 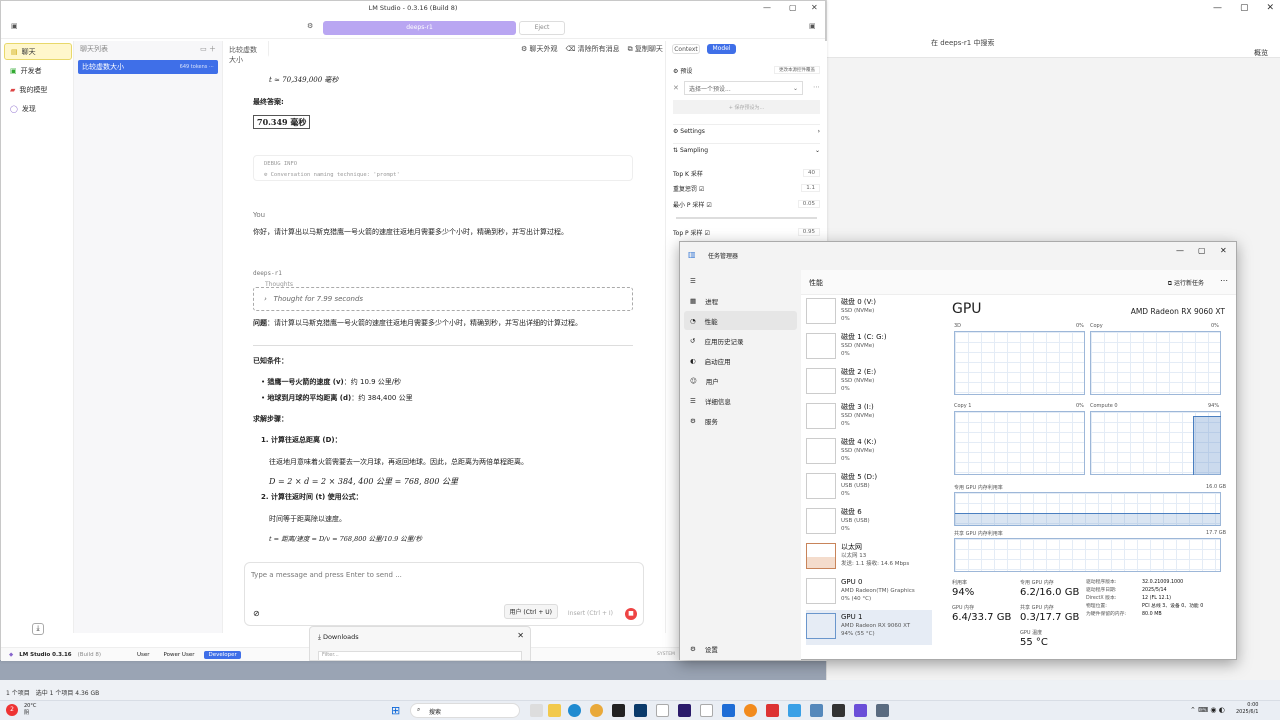 I want to click on mode-developer: Developer, so click(x=222, y=654).